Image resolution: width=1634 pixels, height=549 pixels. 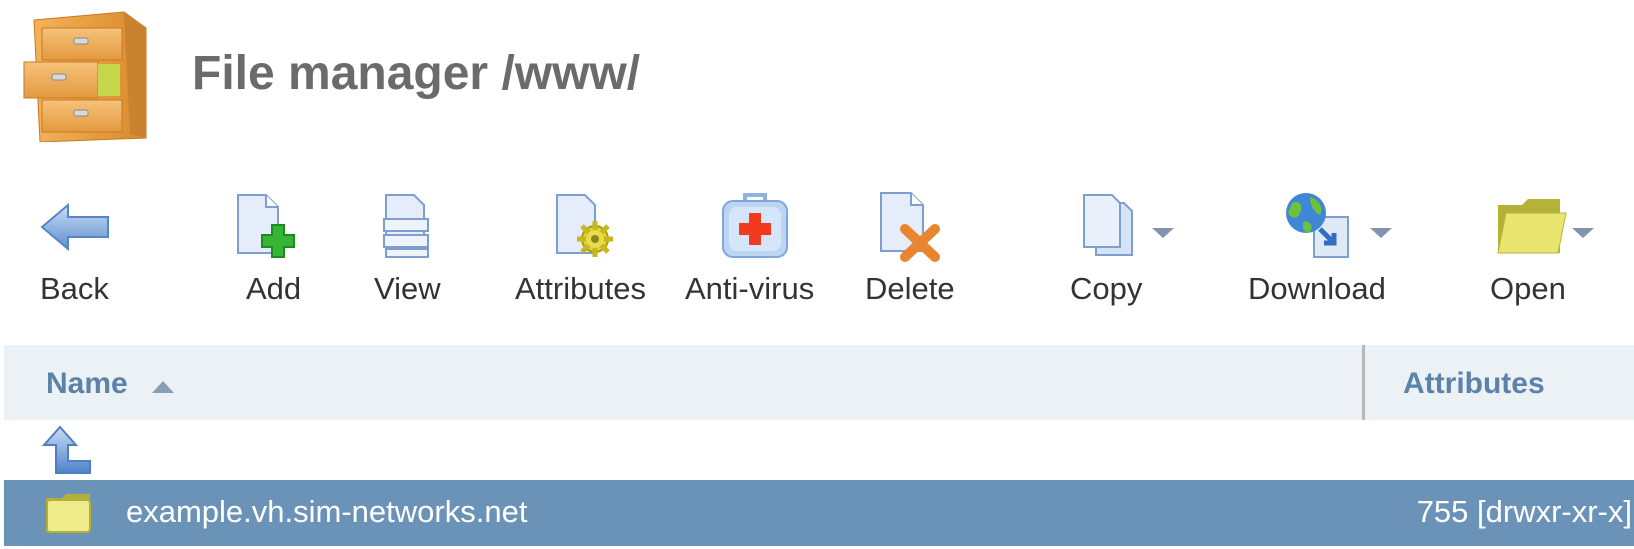 I want to click on copy-label: Copy, so click(x=1106, y=288).